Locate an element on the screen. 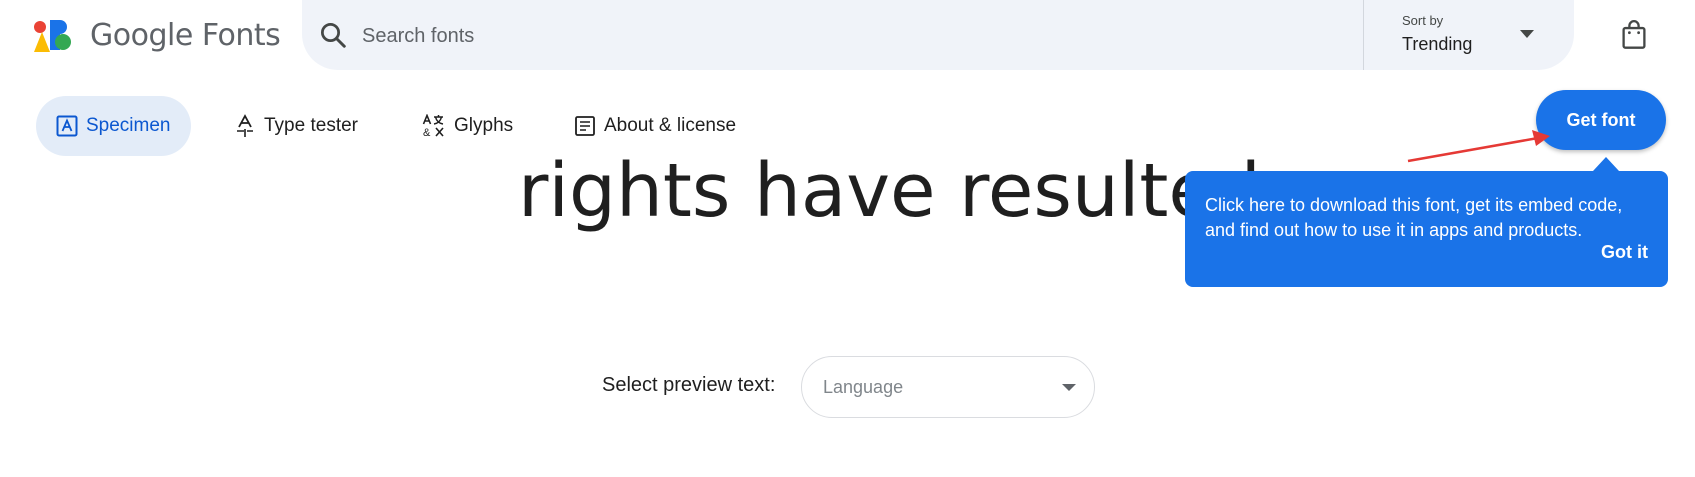 This screenshot has width=1695, height=477. tab-glyphs: & Glyphs is located at coordinates (467, 126).